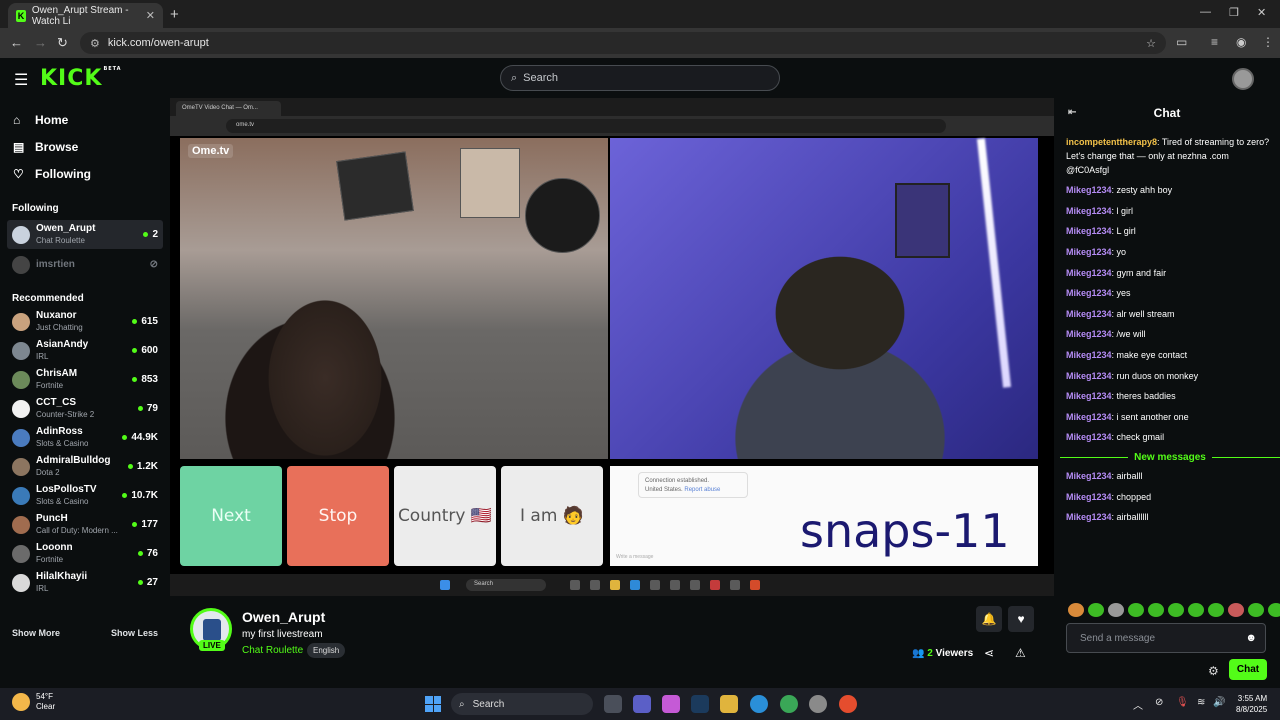  Describe the element at coordinates (85, 234) in the screenshot. I see `sidebar-channel-owen-arupt: Owen_Arupt Chat Roulette 2` at that location.